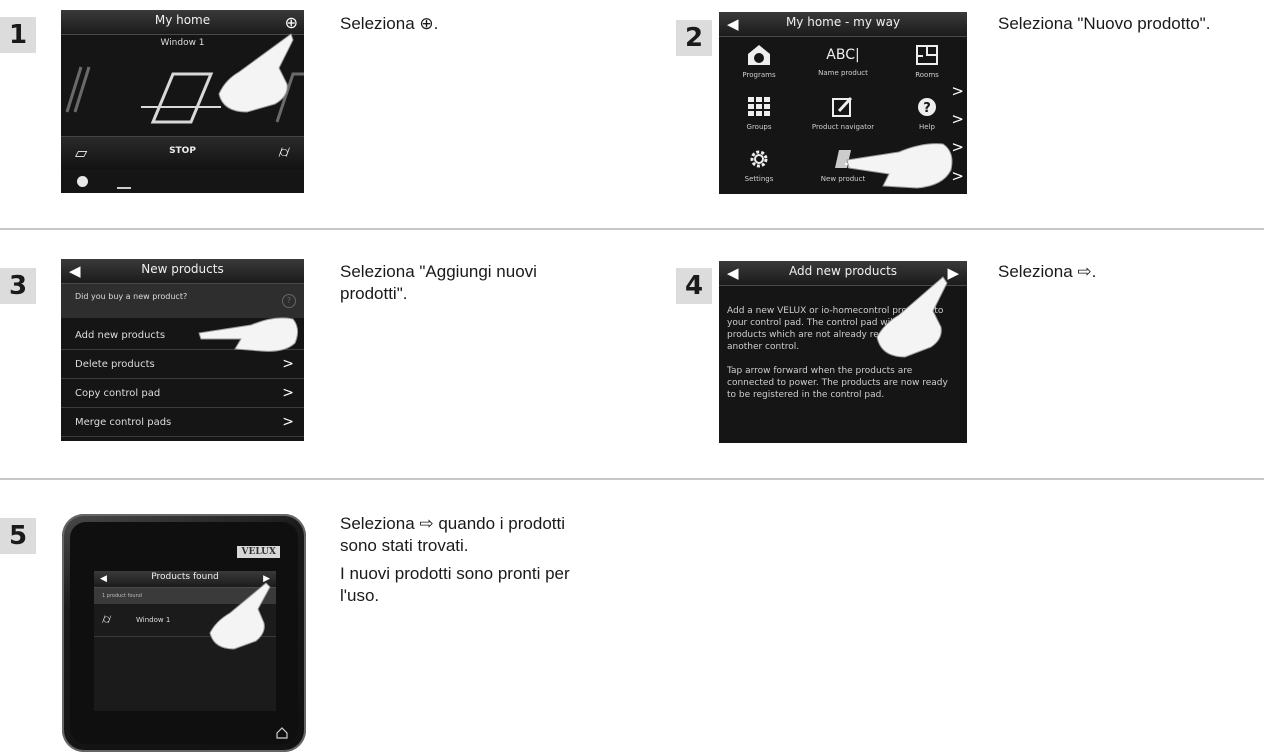 This screenshot has height=755, width=1264. What do you see at coordinates (182, 422) in the screenshot?
I see `list-item-merge-control-pads: Merge control pads >` at bounding box center [182, 422].